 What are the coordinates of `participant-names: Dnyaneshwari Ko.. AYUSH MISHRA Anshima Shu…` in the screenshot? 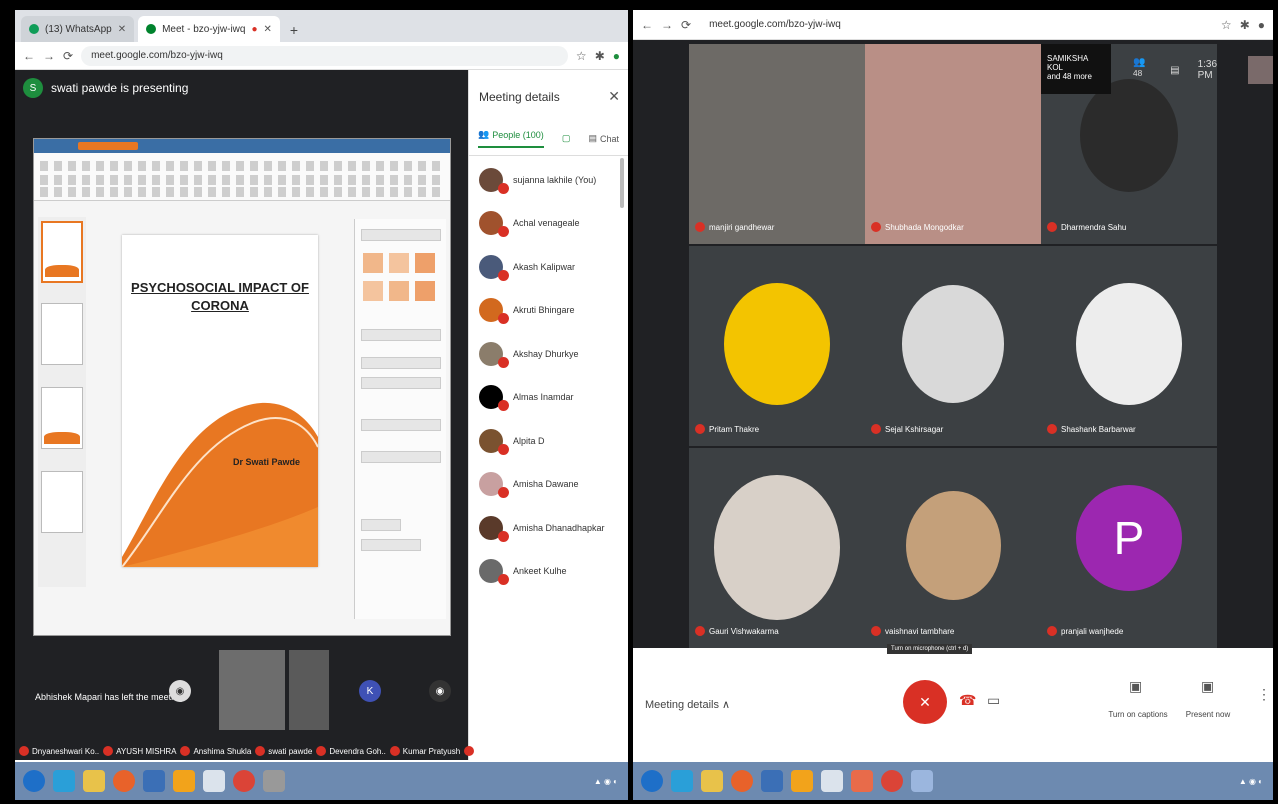 It's located at (276, 751).